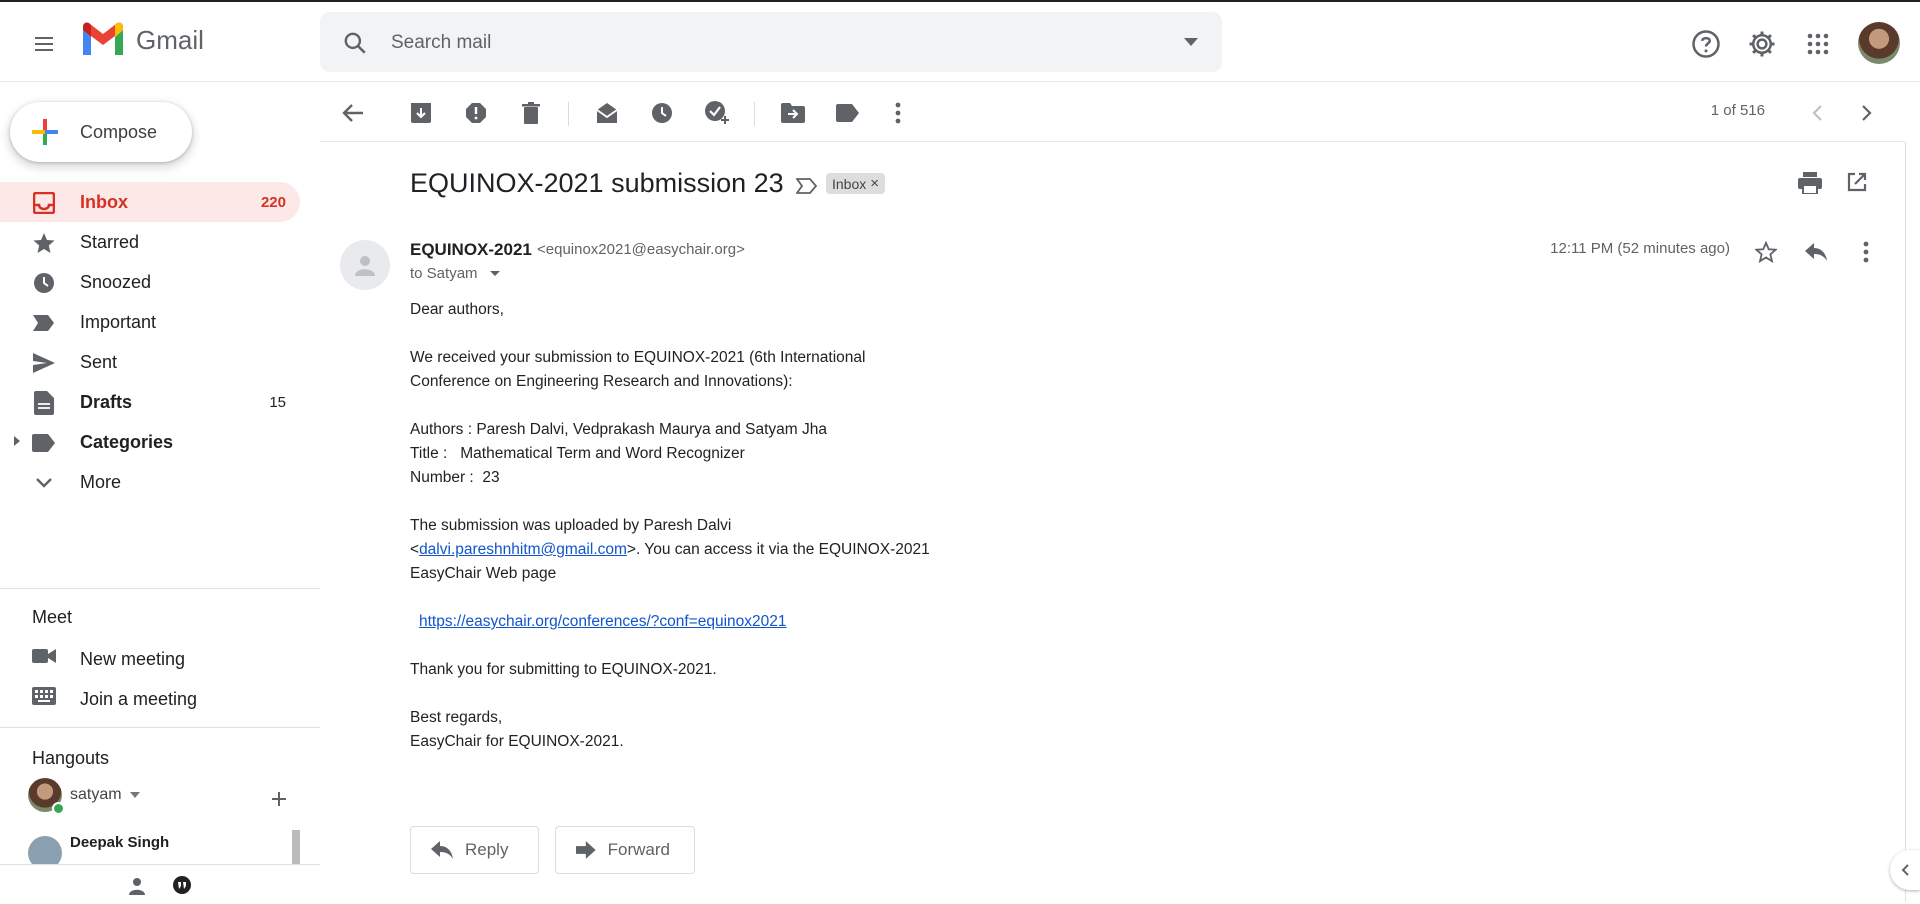  I want to click on back-button, so click(353, 113).